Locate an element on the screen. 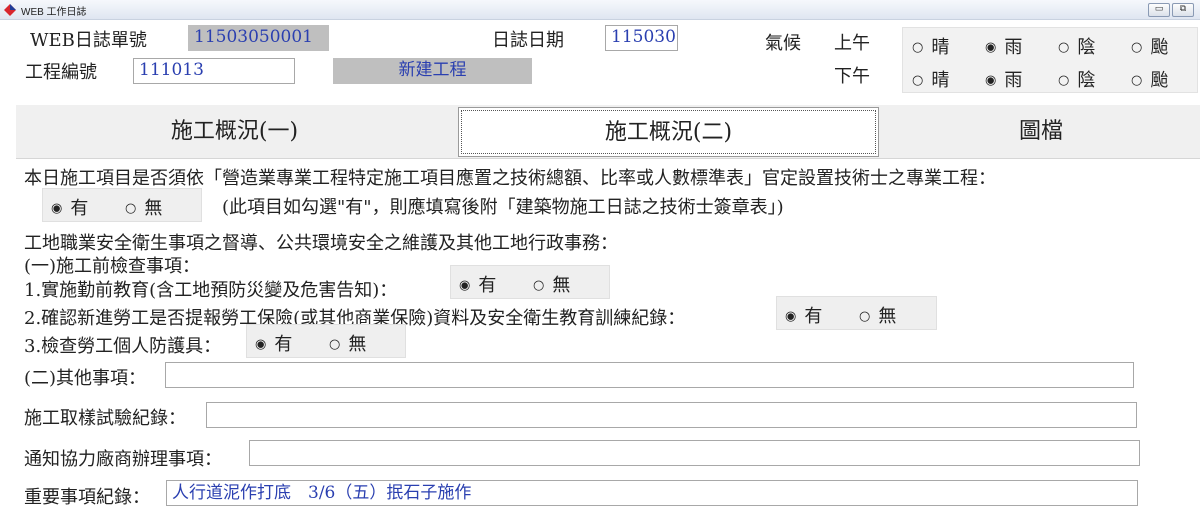 The height and width of the screenshot is (507, 1200). item2-no-radio: ○ 無 is located at coordinates (877, 315).